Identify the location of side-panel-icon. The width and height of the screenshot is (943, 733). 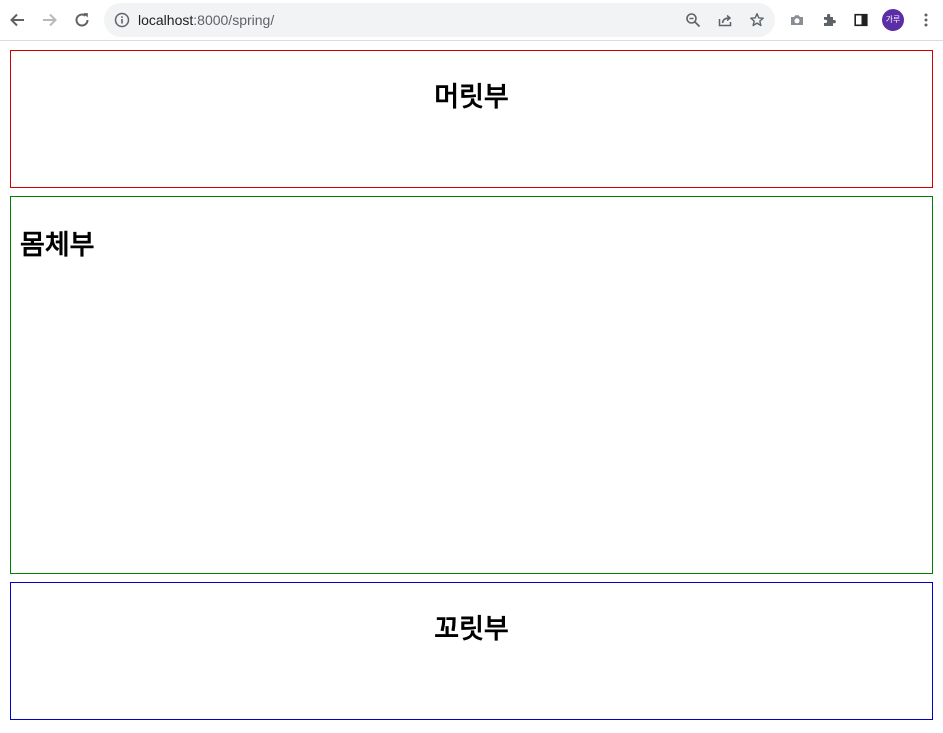
(861, 20).